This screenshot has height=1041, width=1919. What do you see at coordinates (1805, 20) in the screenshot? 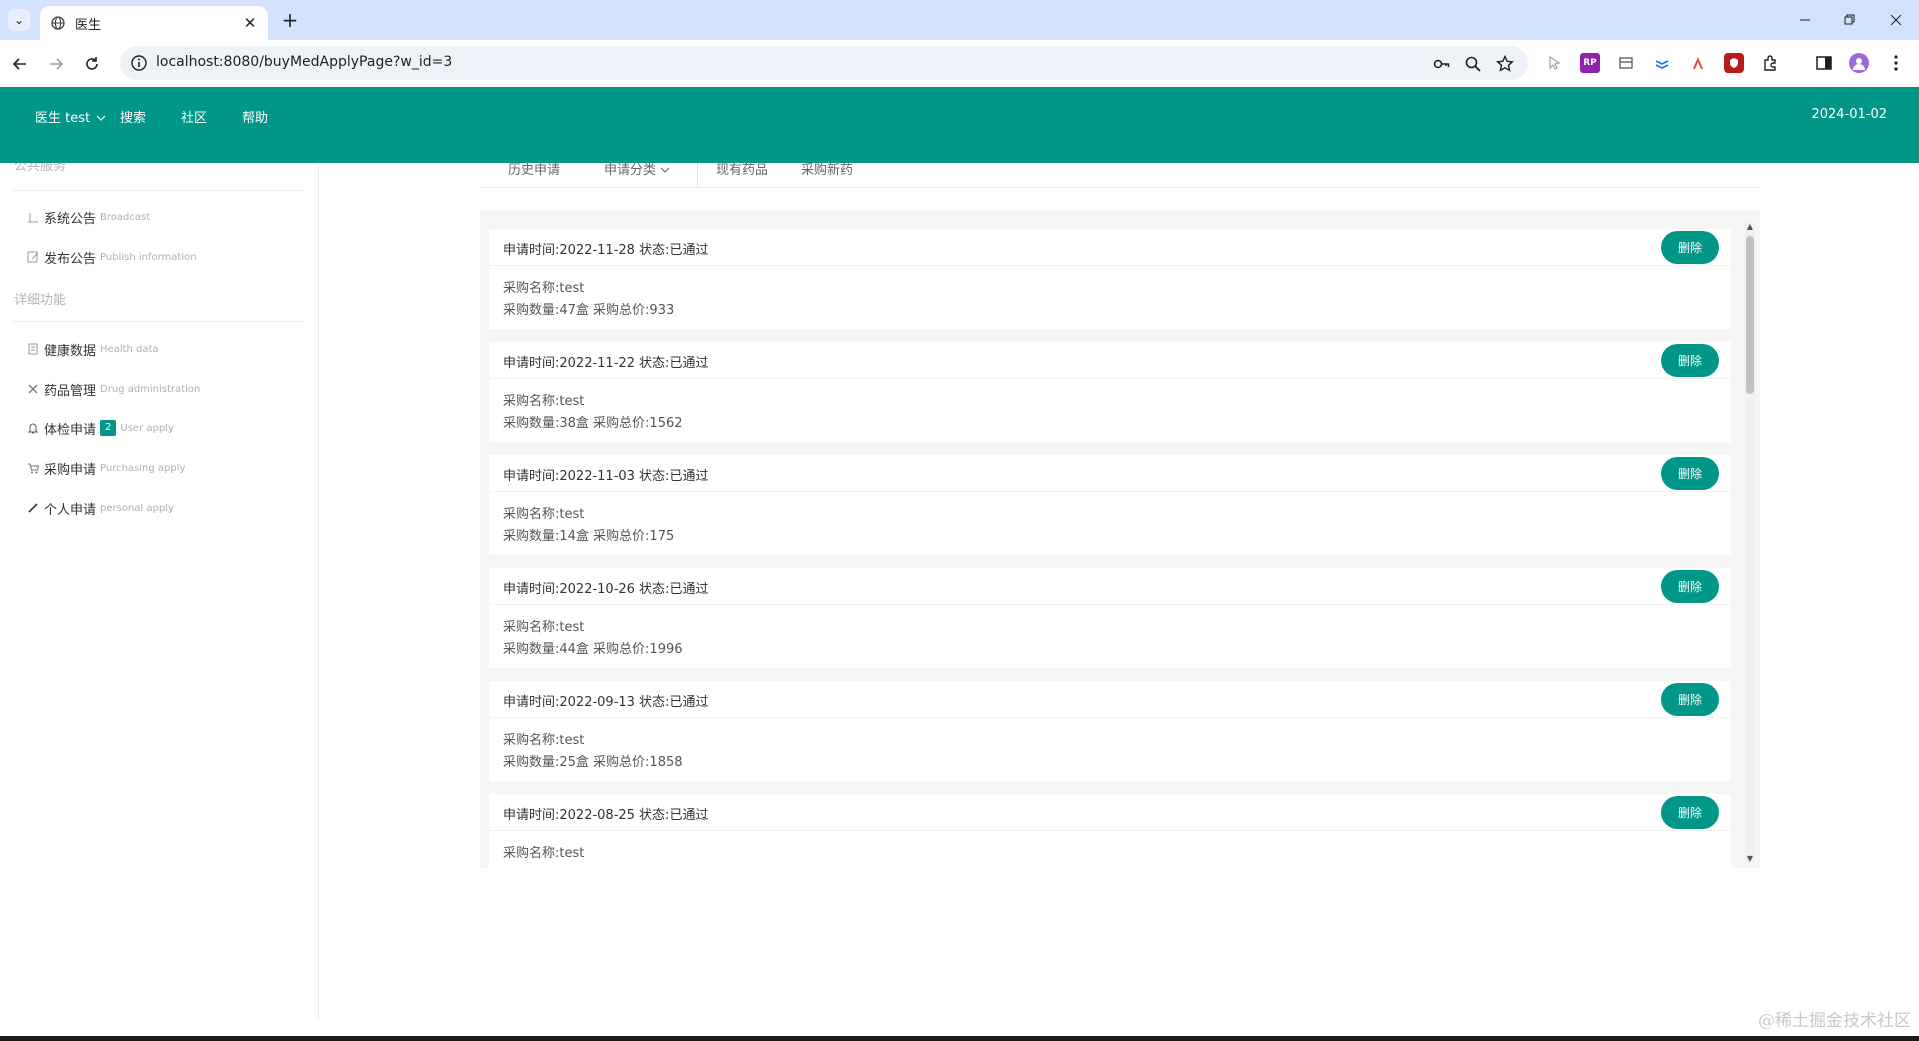
I see `minimize-icon` at bounding box center [1805, 20].